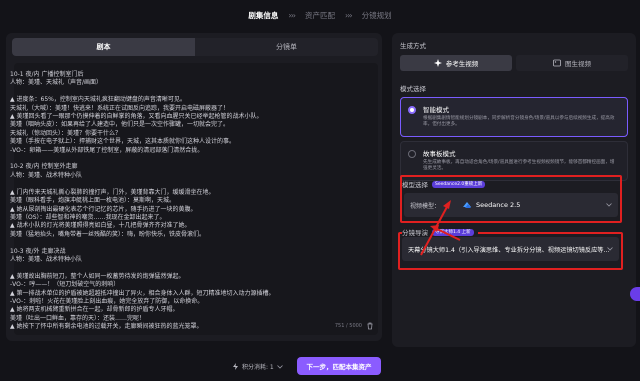  I want to click on next-step-button: 下一步，匹配本集资产, so click(339, 366).